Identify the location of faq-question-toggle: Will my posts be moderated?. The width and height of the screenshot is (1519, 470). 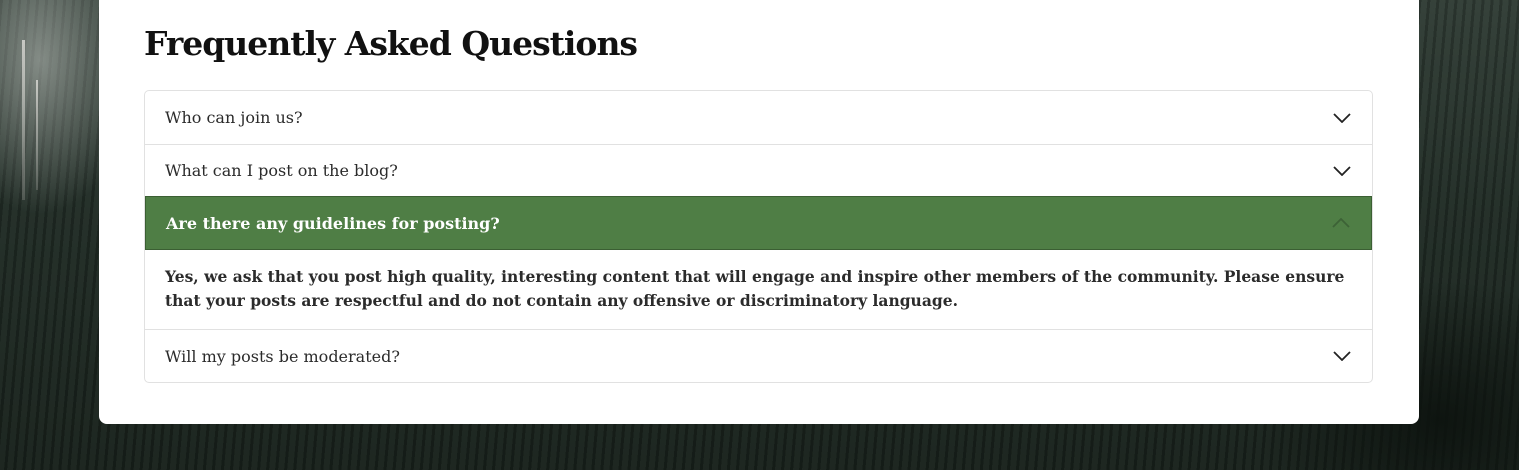
(758, 356).